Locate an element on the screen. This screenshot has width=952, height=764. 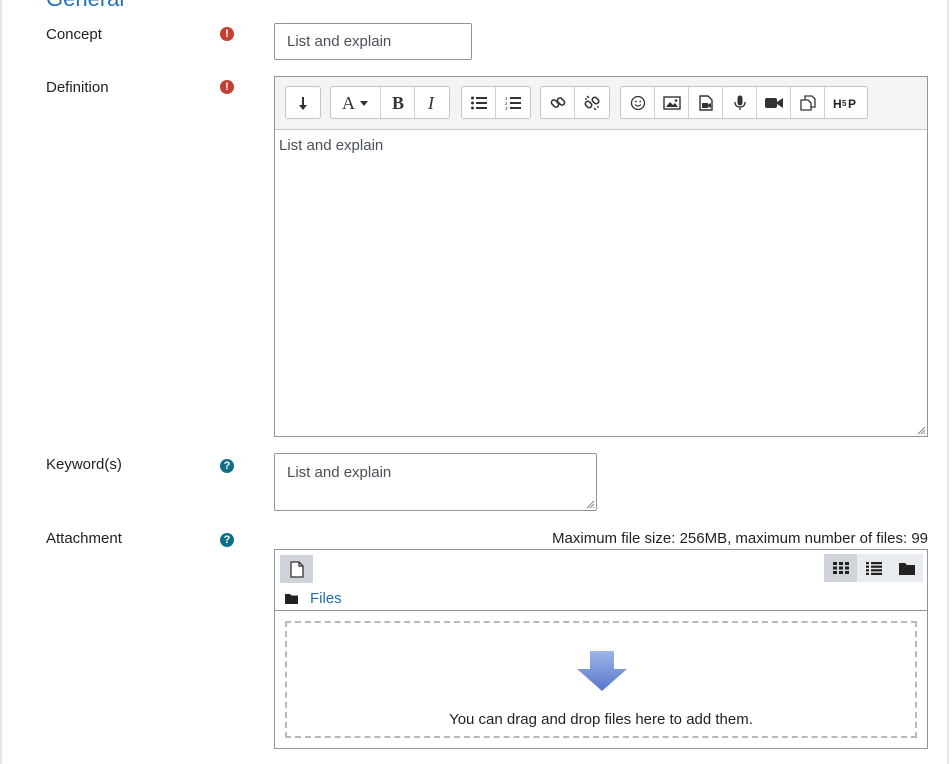
definition-label: Definition is located at coordinates (77, 87).